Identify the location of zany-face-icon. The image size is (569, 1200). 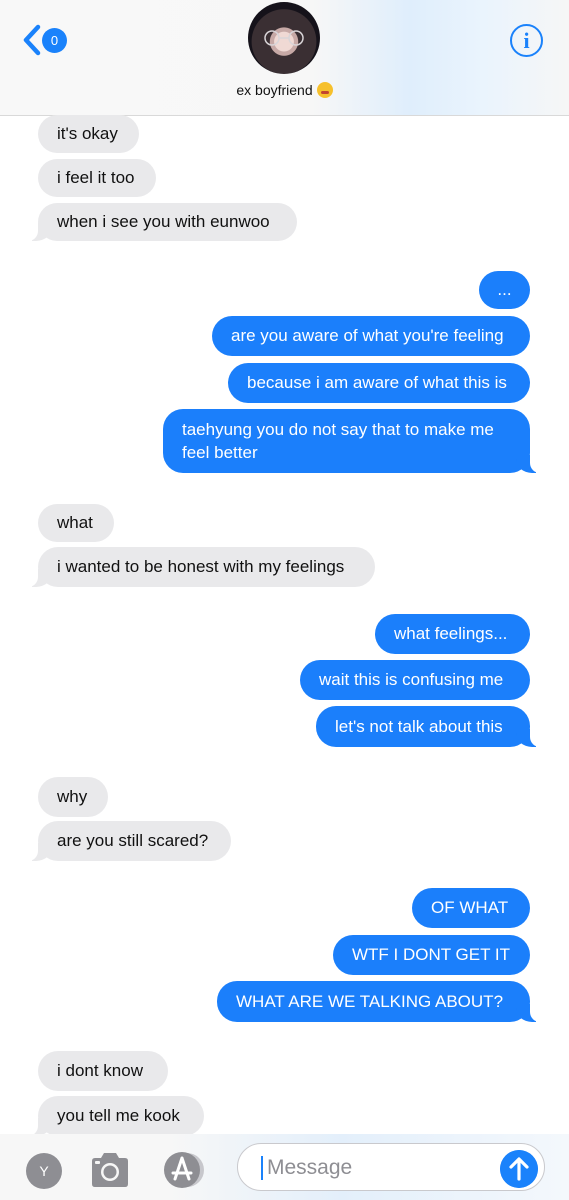
(324, 90).